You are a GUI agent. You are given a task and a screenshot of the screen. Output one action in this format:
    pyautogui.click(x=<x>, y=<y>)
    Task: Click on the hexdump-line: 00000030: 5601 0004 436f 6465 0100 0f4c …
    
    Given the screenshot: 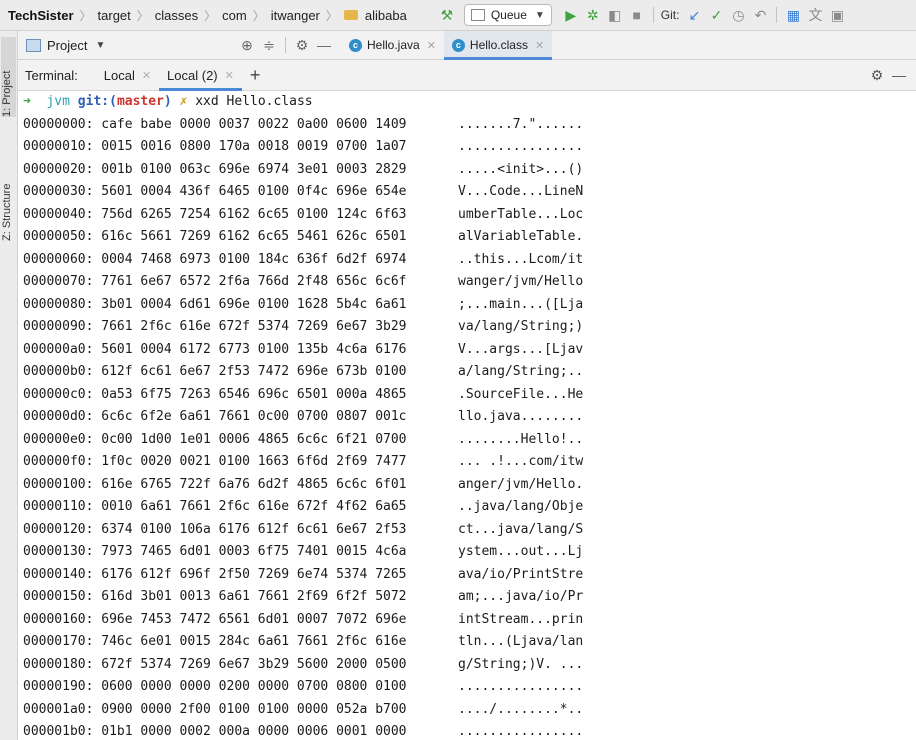 What is the action you would take?
    pyautogui.click(x=303, y=192)
    